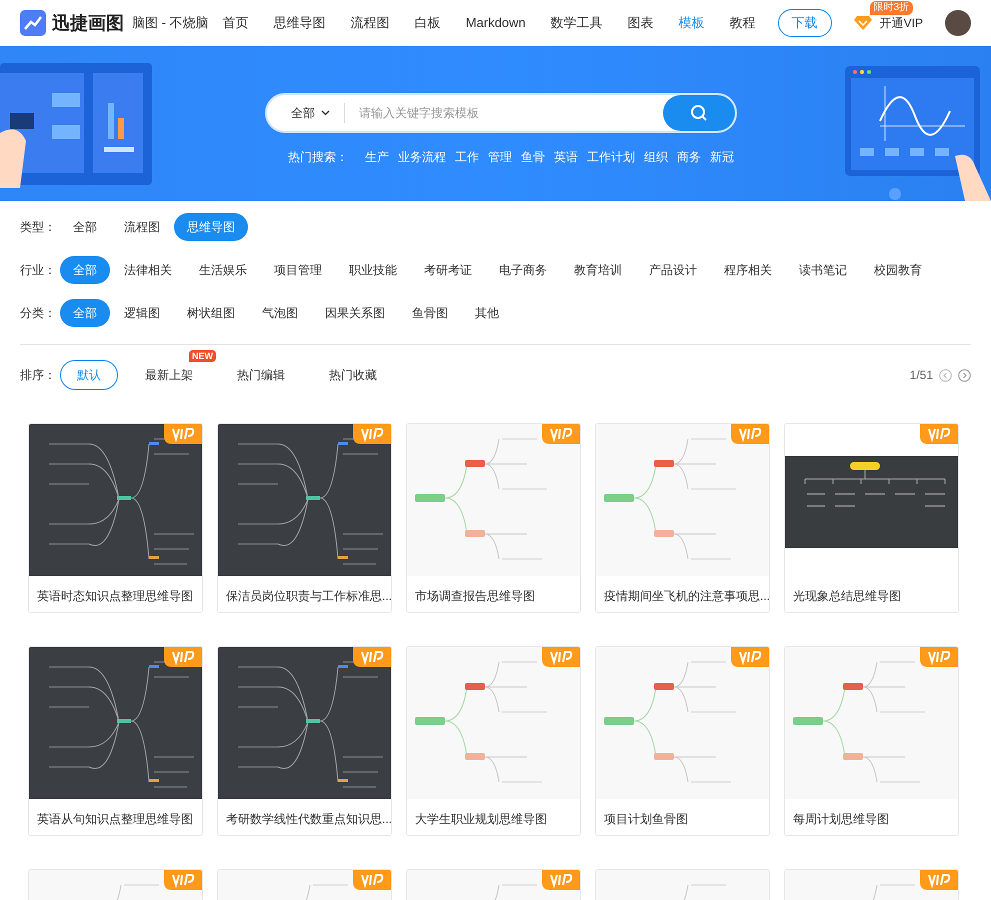  Describe the element at coordinates (964, 375) in the screenshot. I see `next-page-icon` at that location.